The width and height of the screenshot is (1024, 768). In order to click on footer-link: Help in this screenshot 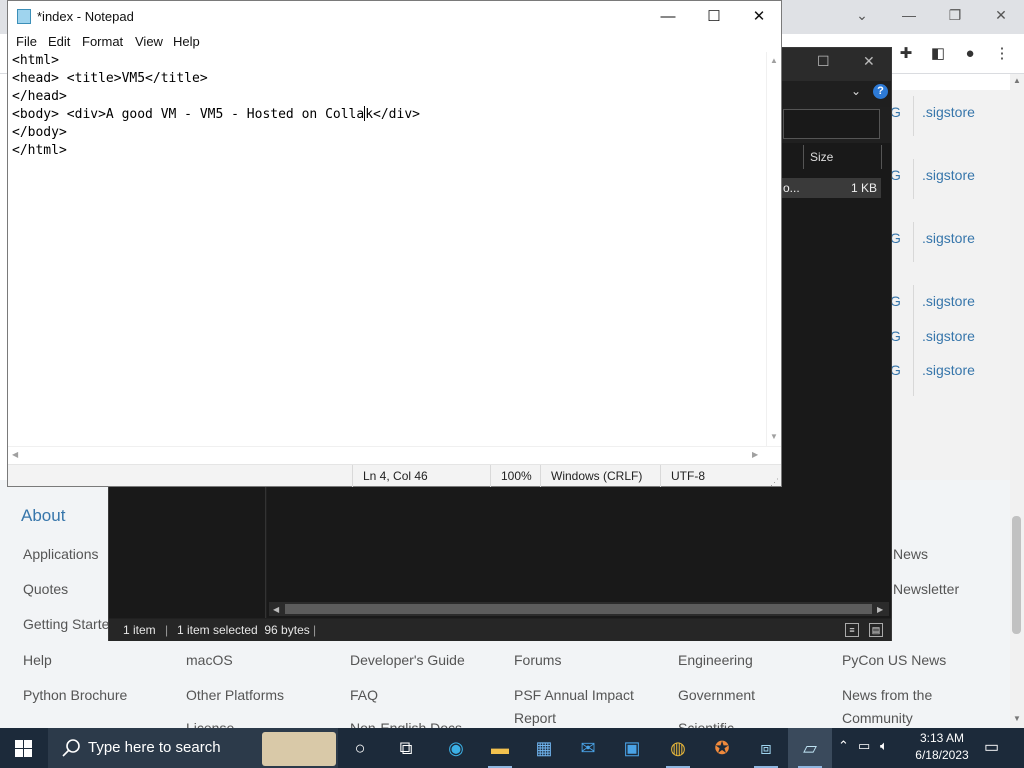, I will do `click(37, 660)`.